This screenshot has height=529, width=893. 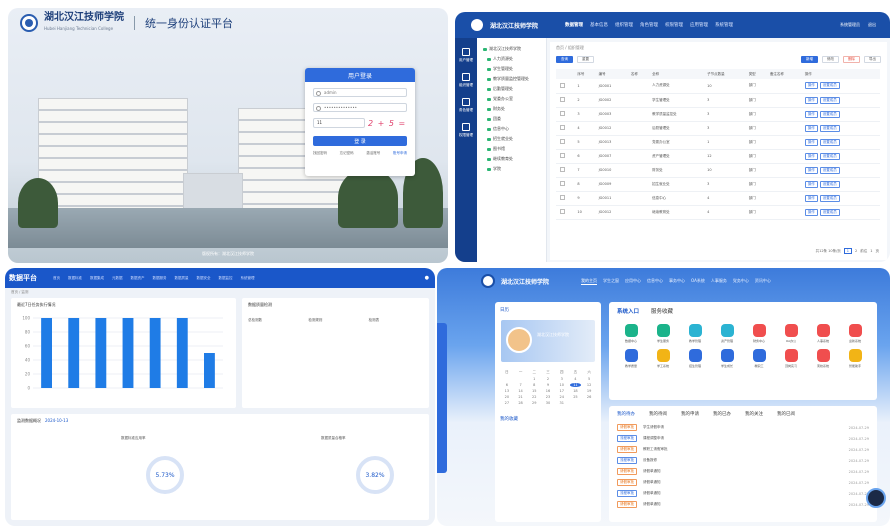 What do you see at coordinates (718, 212) in the screenshot?
I see `table-row: 10 JG0012 继续教育处 4 部门 操作 设置成员` at bounding box center [718, 212].